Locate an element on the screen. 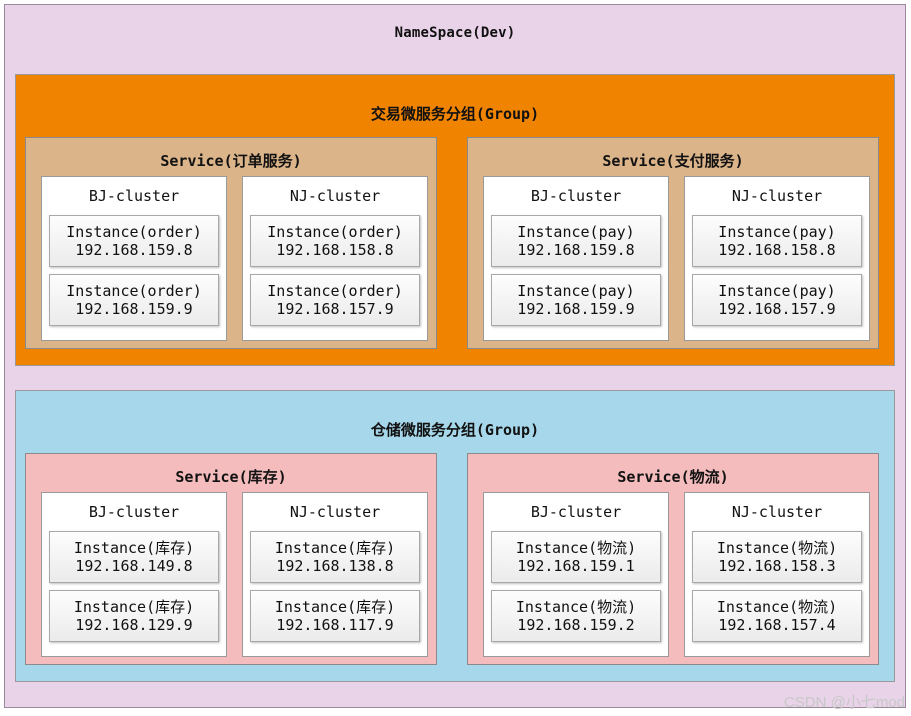 This screenshot has height=716, width=911. group-title: 交易微服务分组(Group) is located at coordinates (455, 114).